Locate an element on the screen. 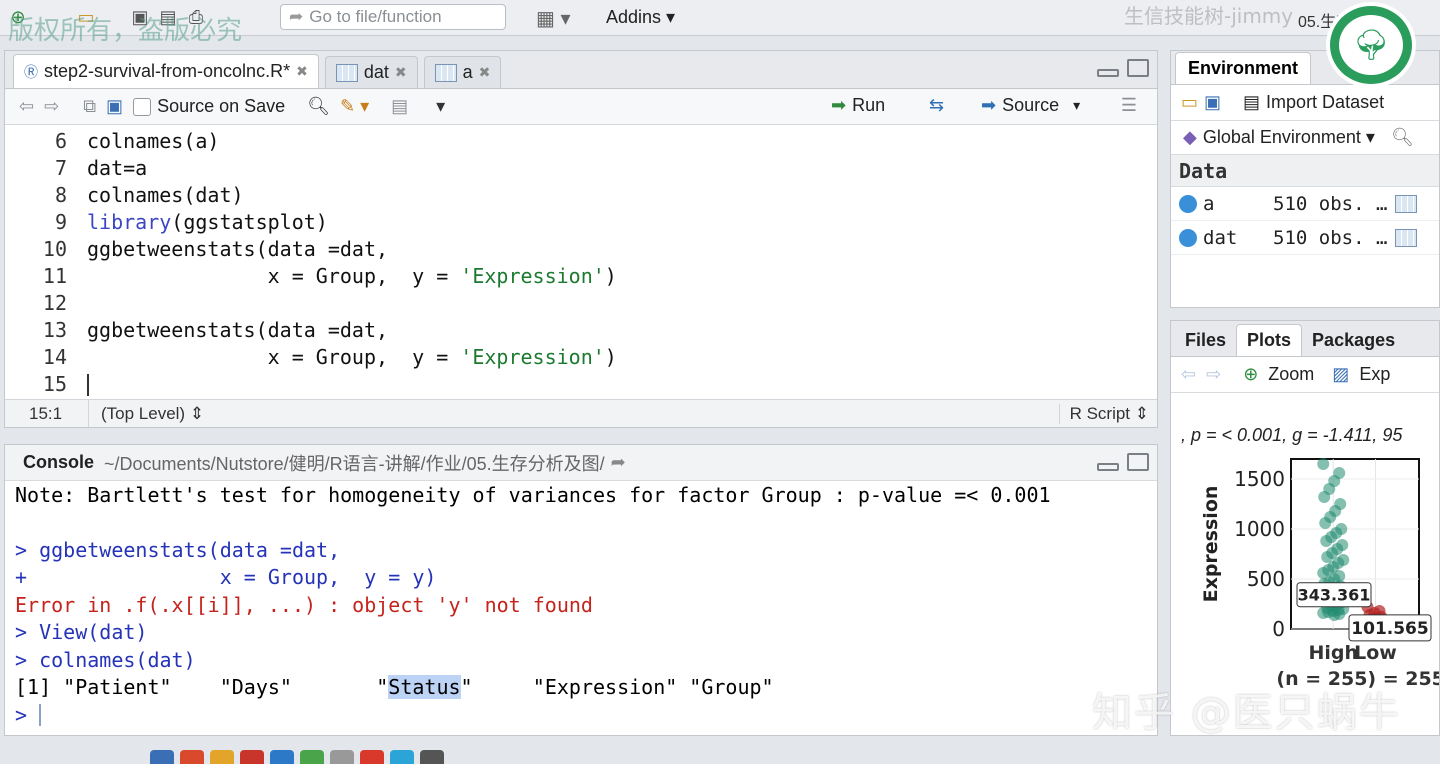  env-section-data: Data is located at coordinates (1305, 171).